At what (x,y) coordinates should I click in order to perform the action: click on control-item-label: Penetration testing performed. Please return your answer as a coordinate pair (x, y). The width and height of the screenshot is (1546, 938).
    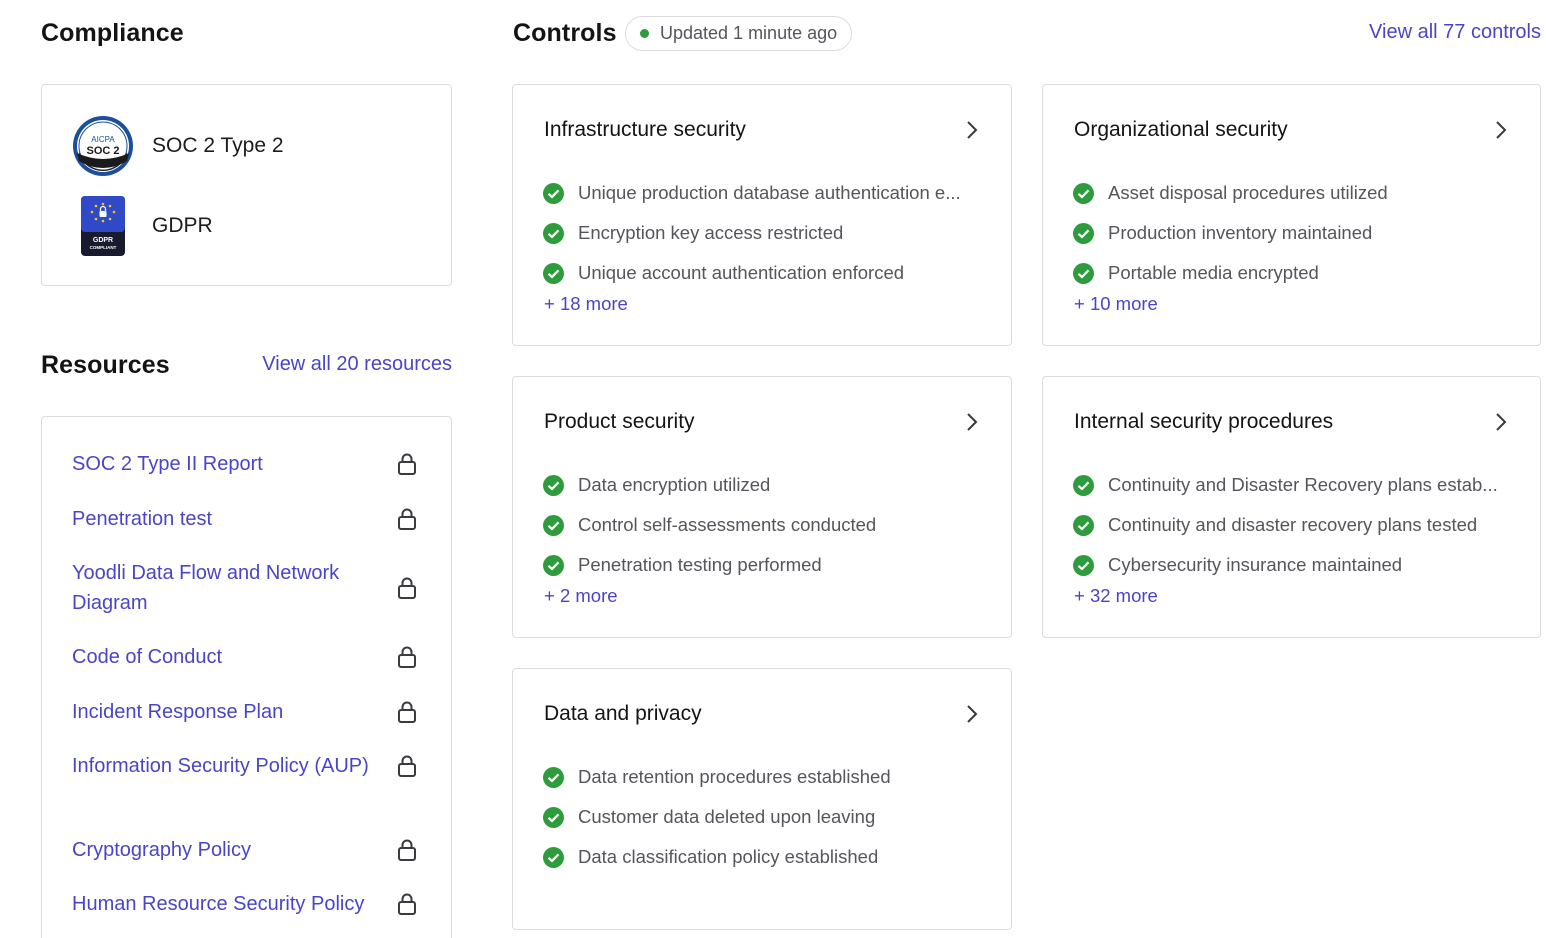
    Looking at the image, I should click on (700, 564).